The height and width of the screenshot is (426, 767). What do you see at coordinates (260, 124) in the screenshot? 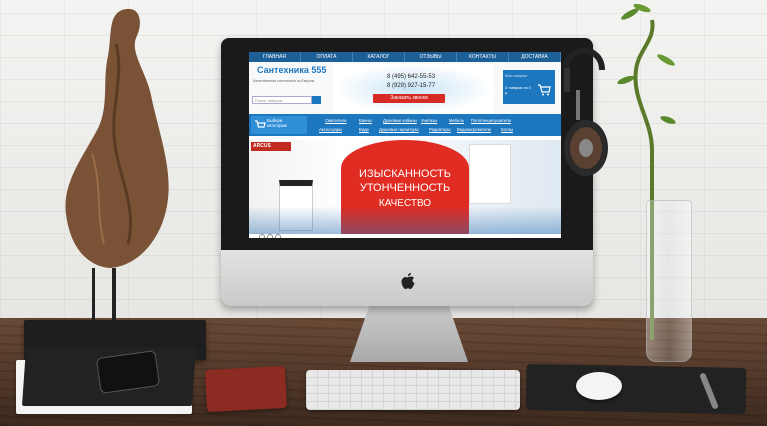
I see `catalog-cart-icon` at bounding box center [260, 124].